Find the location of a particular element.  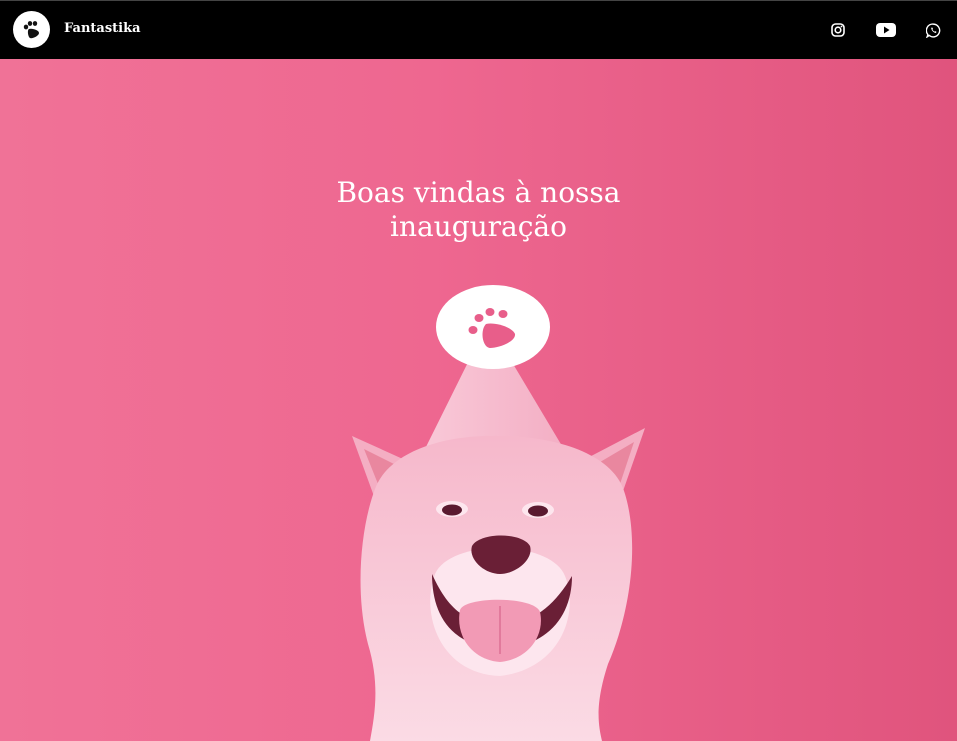

youtube-icon is located at coordinates (886, 30).